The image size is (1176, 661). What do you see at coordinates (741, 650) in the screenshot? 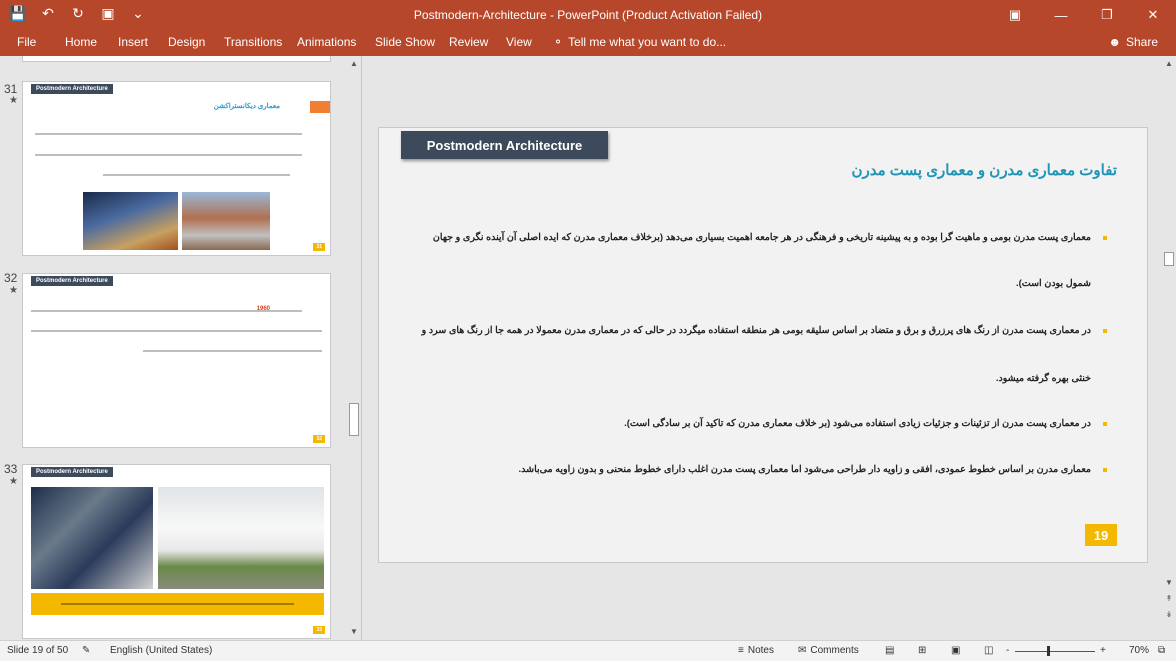
I see `notes-icon: ≡` at bounding box center [741, 650].